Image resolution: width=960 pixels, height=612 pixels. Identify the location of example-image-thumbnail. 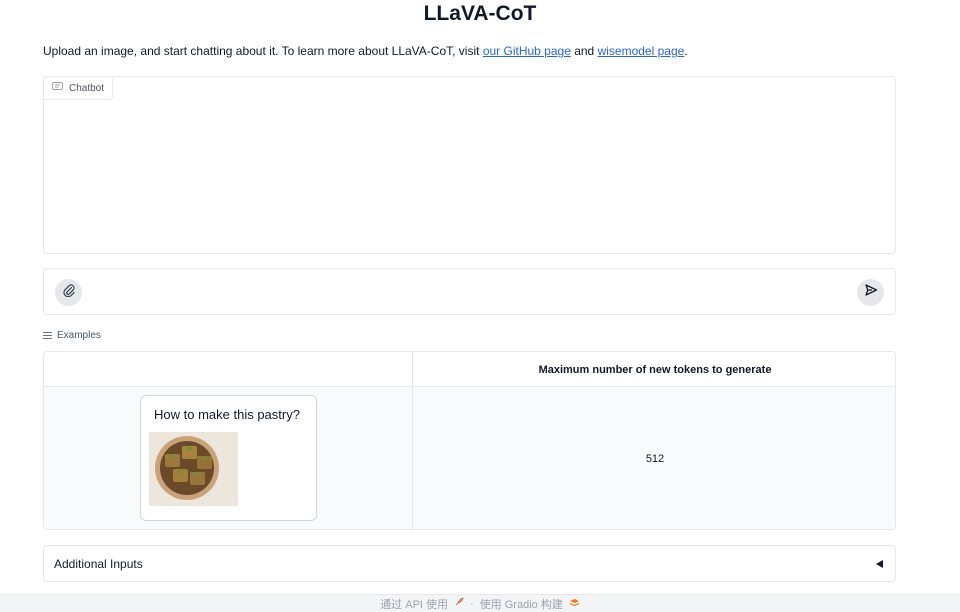
(193, 469).